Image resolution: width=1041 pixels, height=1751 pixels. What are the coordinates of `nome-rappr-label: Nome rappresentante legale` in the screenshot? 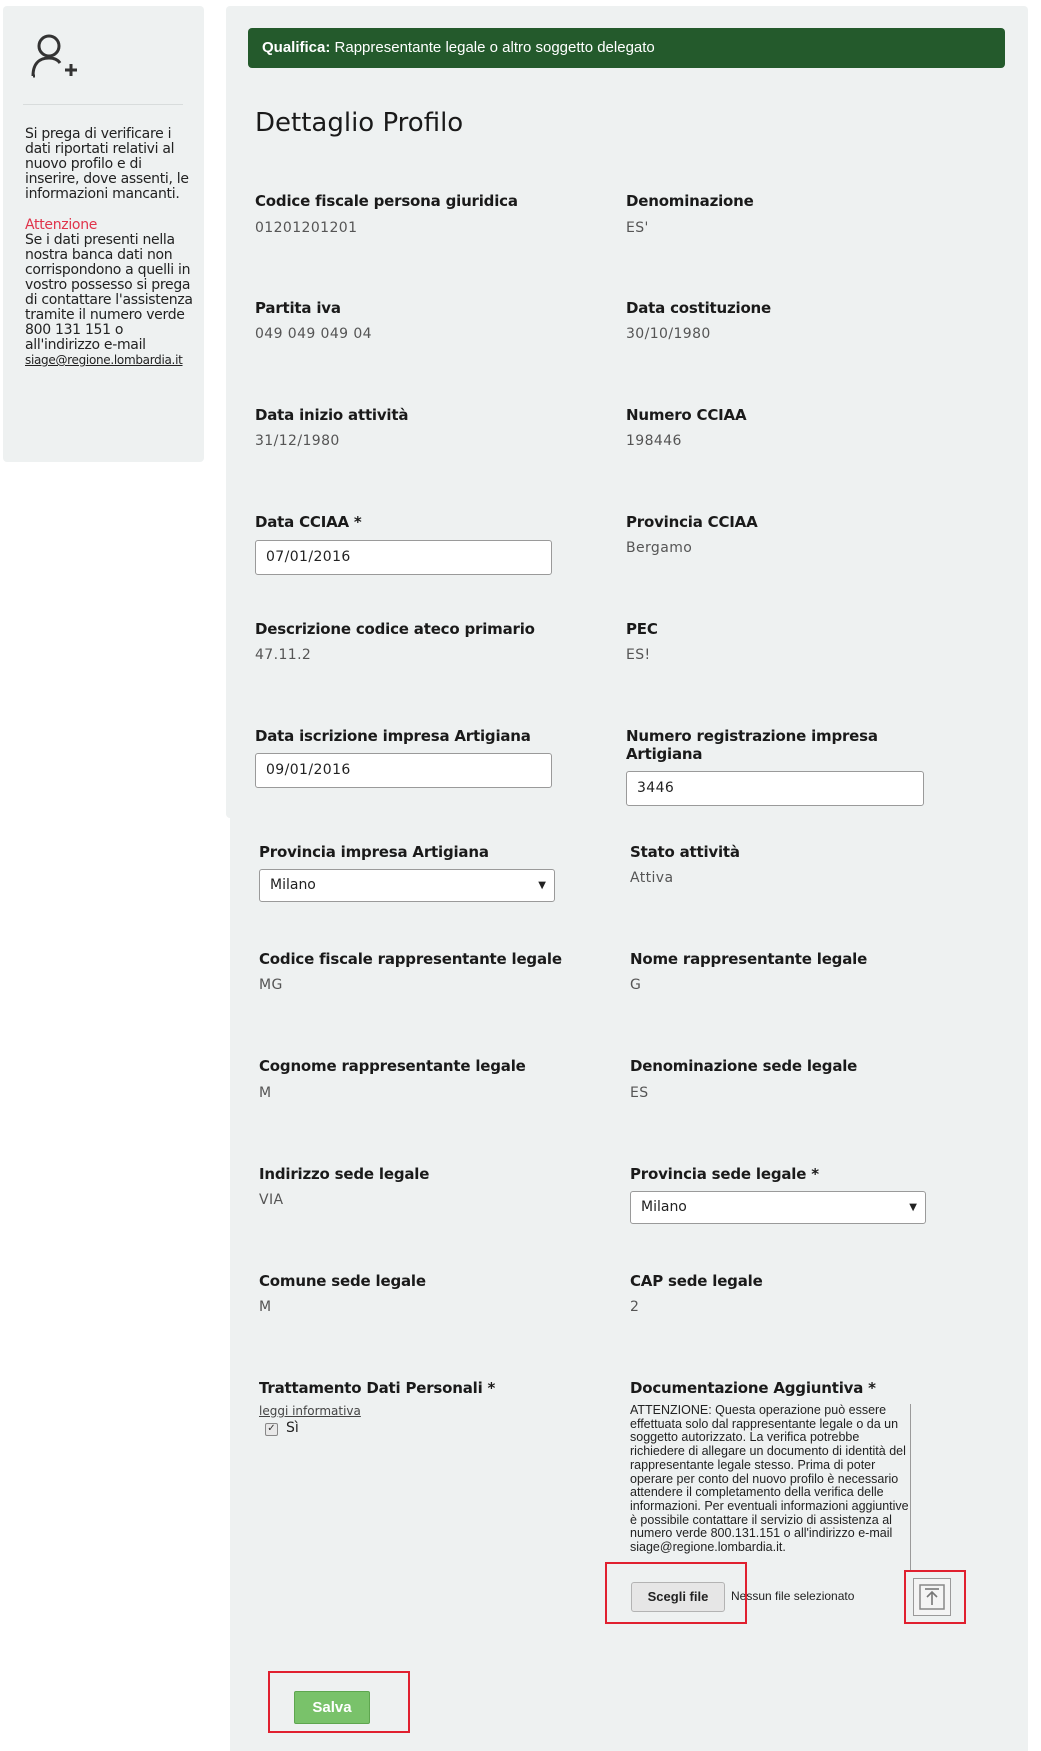 It's located at (749, 959).